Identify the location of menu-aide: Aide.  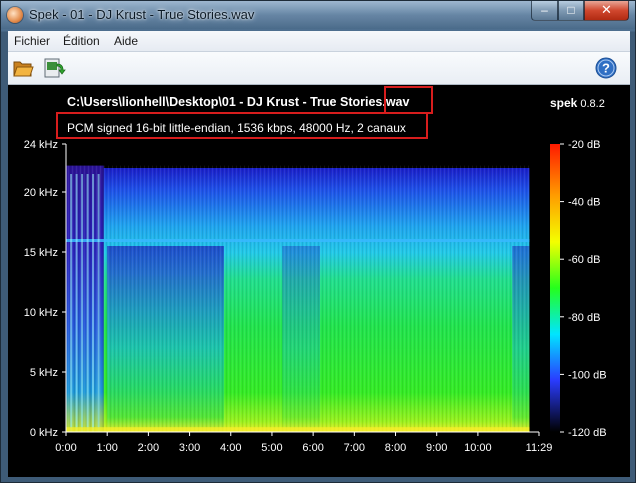
(126, 41).